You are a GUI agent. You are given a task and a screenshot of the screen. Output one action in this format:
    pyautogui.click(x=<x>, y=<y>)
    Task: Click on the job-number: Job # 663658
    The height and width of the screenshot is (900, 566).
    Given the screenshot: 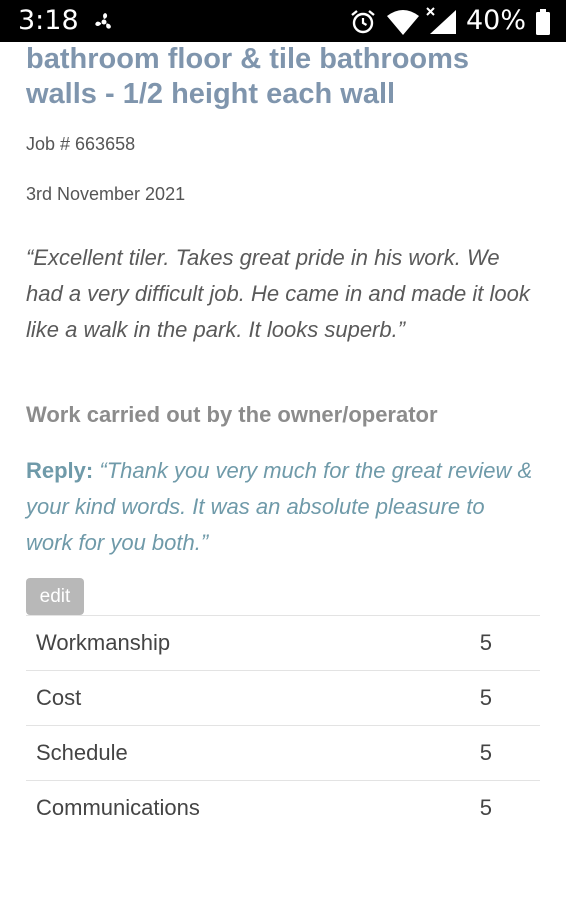 What is the action you would take?
    pyautogui.click(x=81, y=144)
    